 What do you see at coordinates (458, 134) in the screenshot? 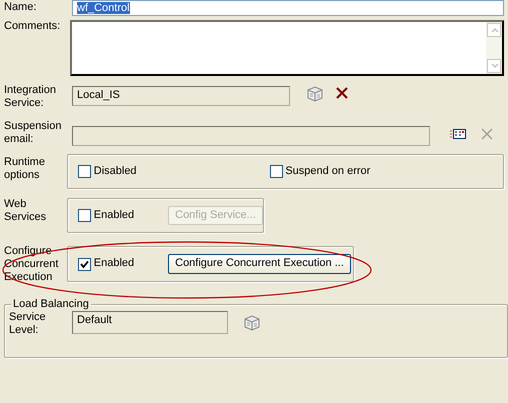
I see `list-icon` at bounding box center [458, 134].